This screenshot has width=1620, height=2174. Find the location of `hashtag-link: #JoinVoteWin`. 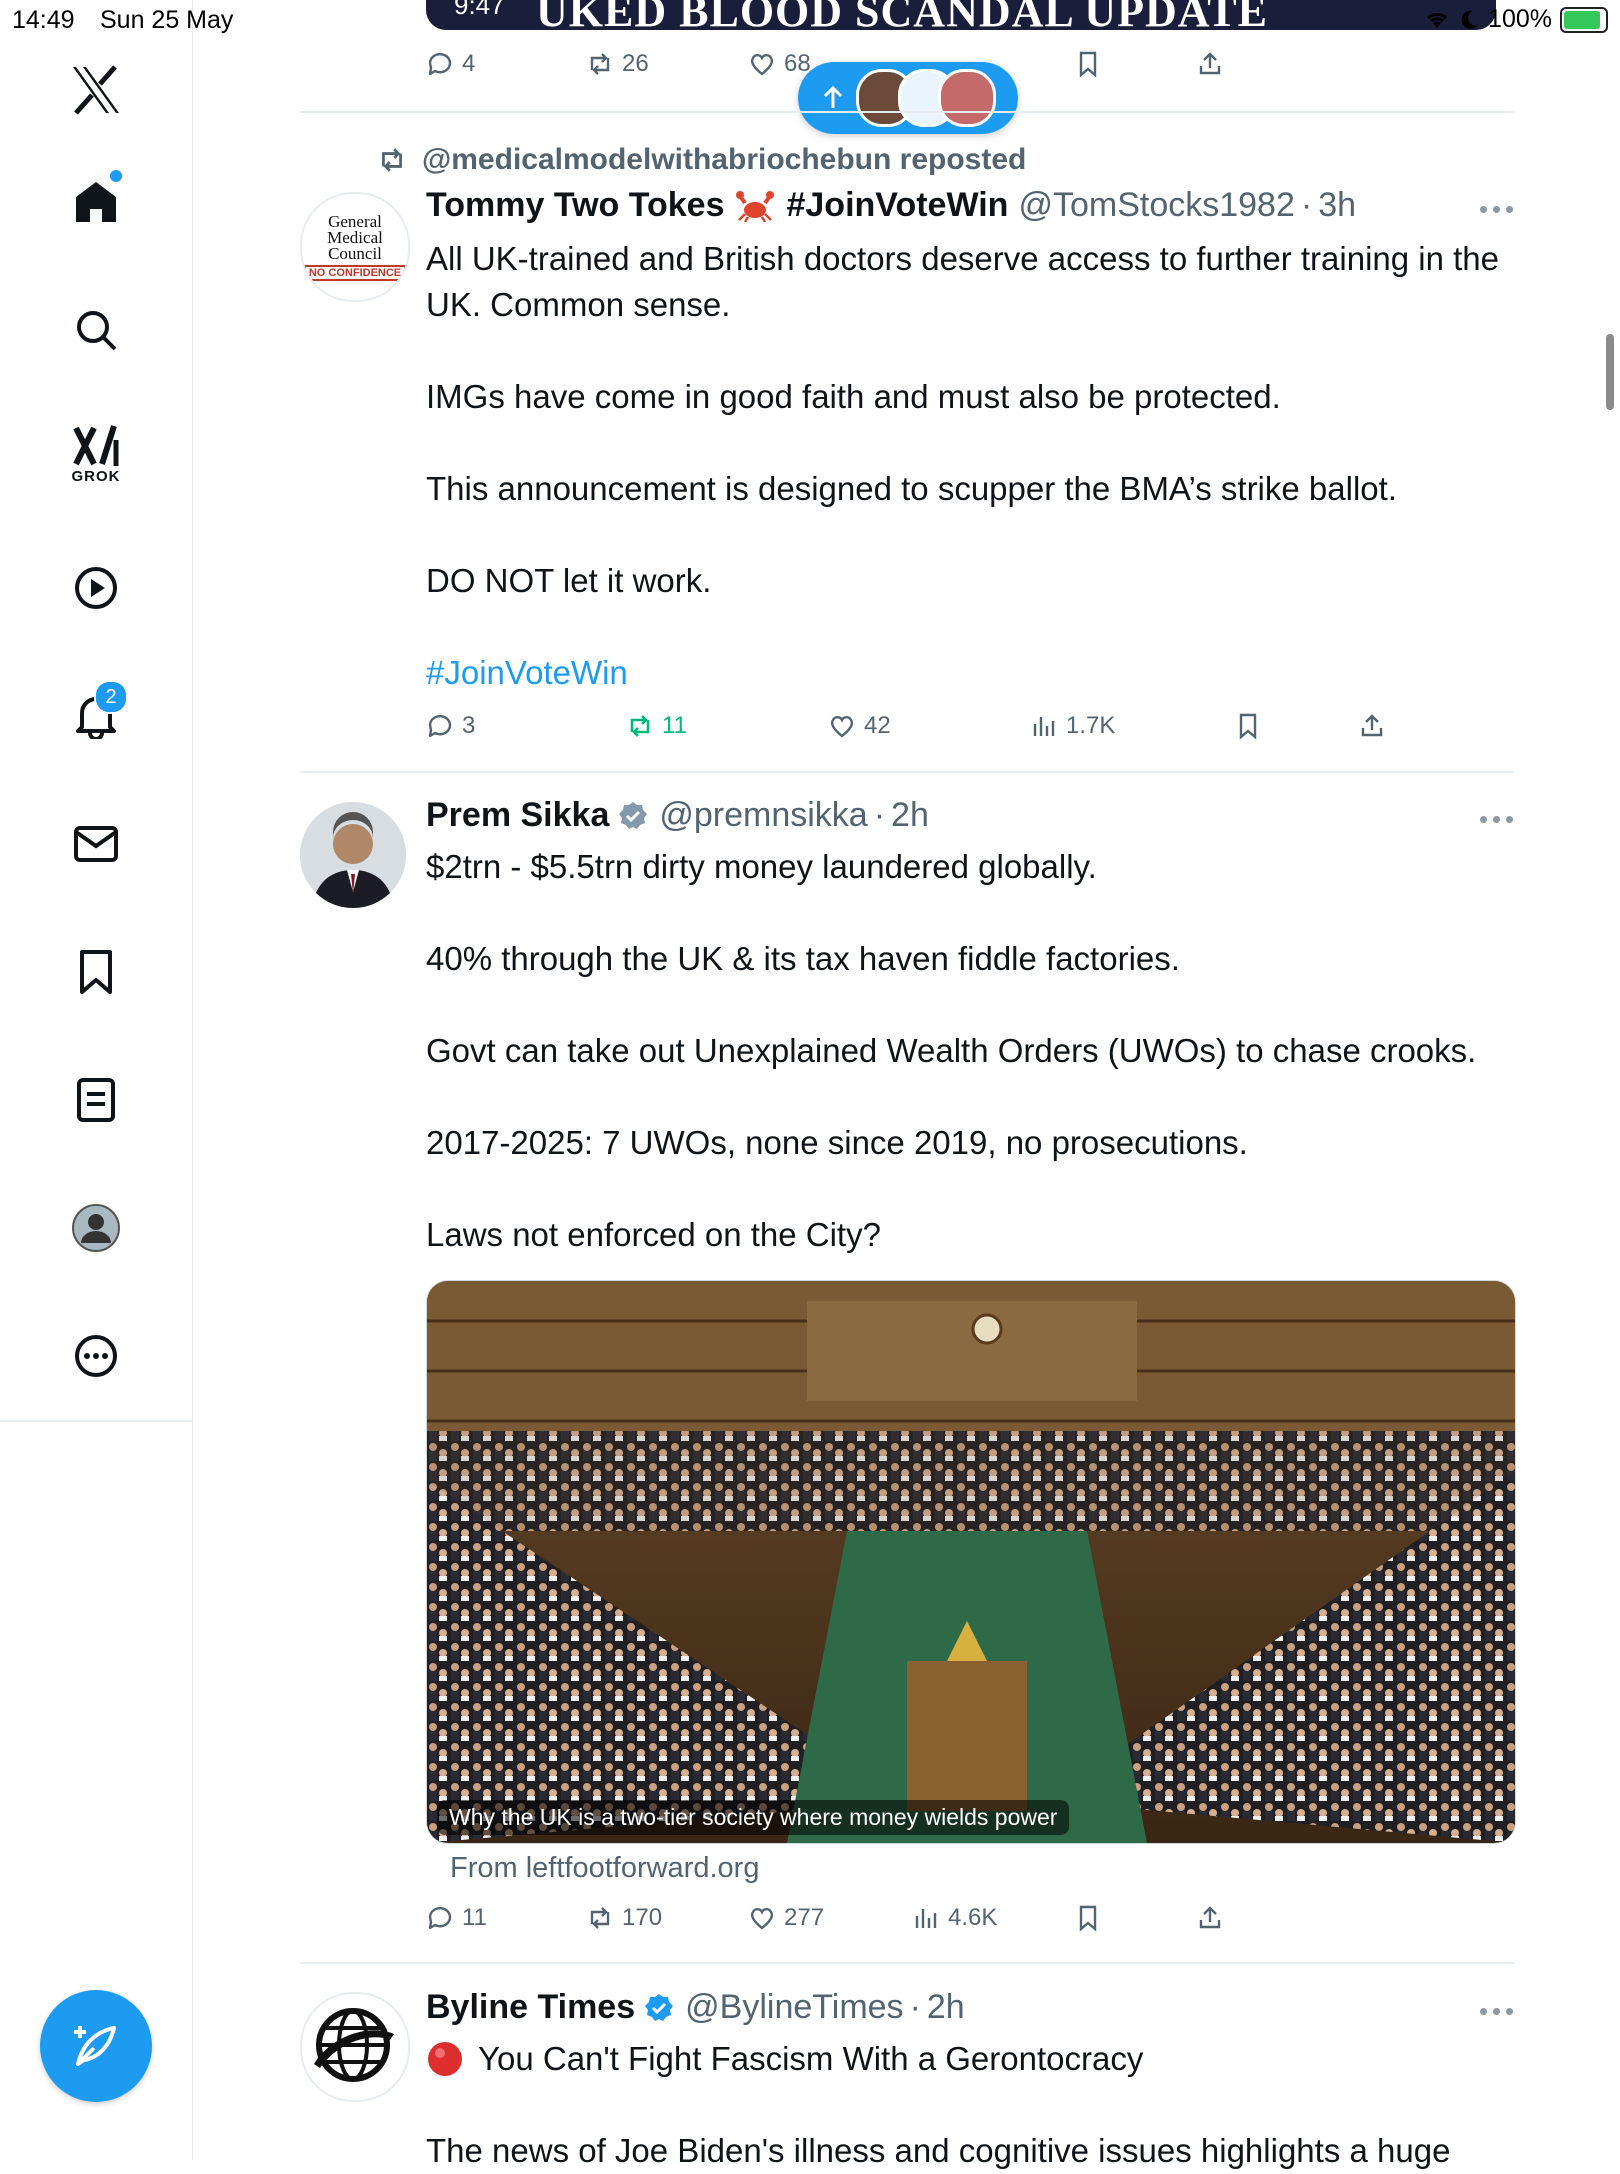

hashtag-link: #JoinVoteWin is located at coordinates (966, 673).